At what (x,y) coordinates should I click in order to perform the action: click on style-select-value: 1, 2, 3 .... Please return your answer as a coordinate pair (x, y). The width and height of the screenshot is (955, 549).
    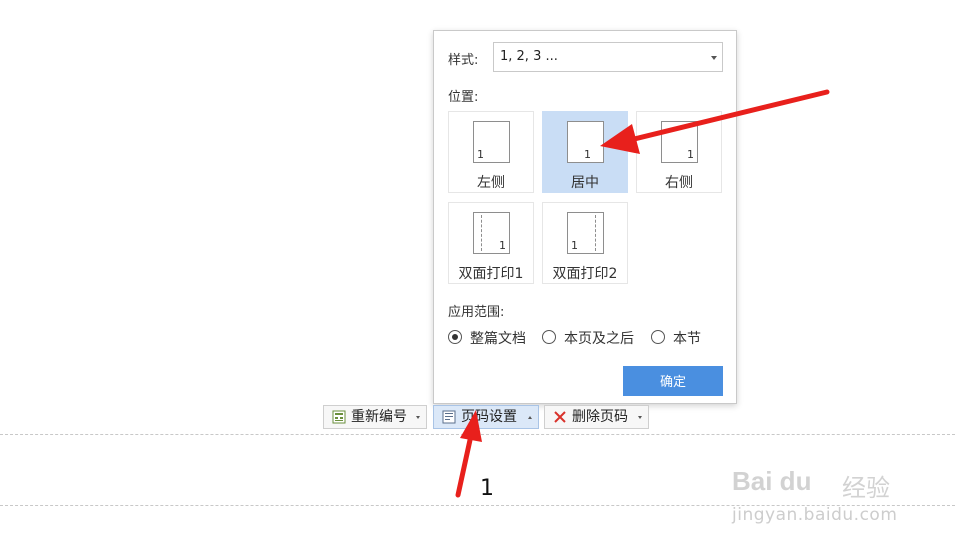
    Looking at the image, I should click on (529, 56).